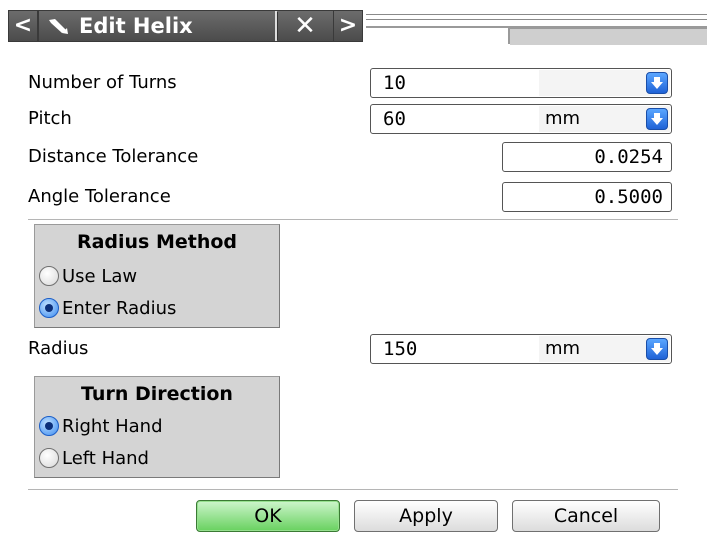 Image resolution: width=707 pixels, height=543 pixels. I want to click on right-hand-label: Right Hand, so click(112, 426).